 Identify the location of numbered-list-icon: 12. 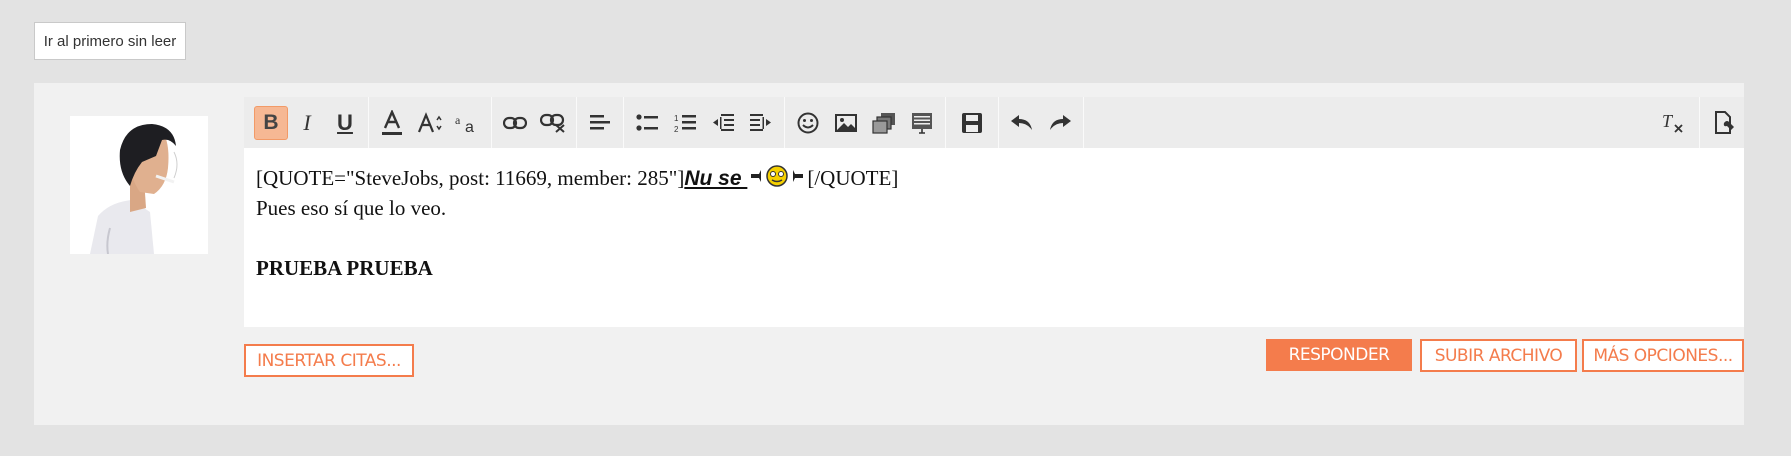
(685, 122).